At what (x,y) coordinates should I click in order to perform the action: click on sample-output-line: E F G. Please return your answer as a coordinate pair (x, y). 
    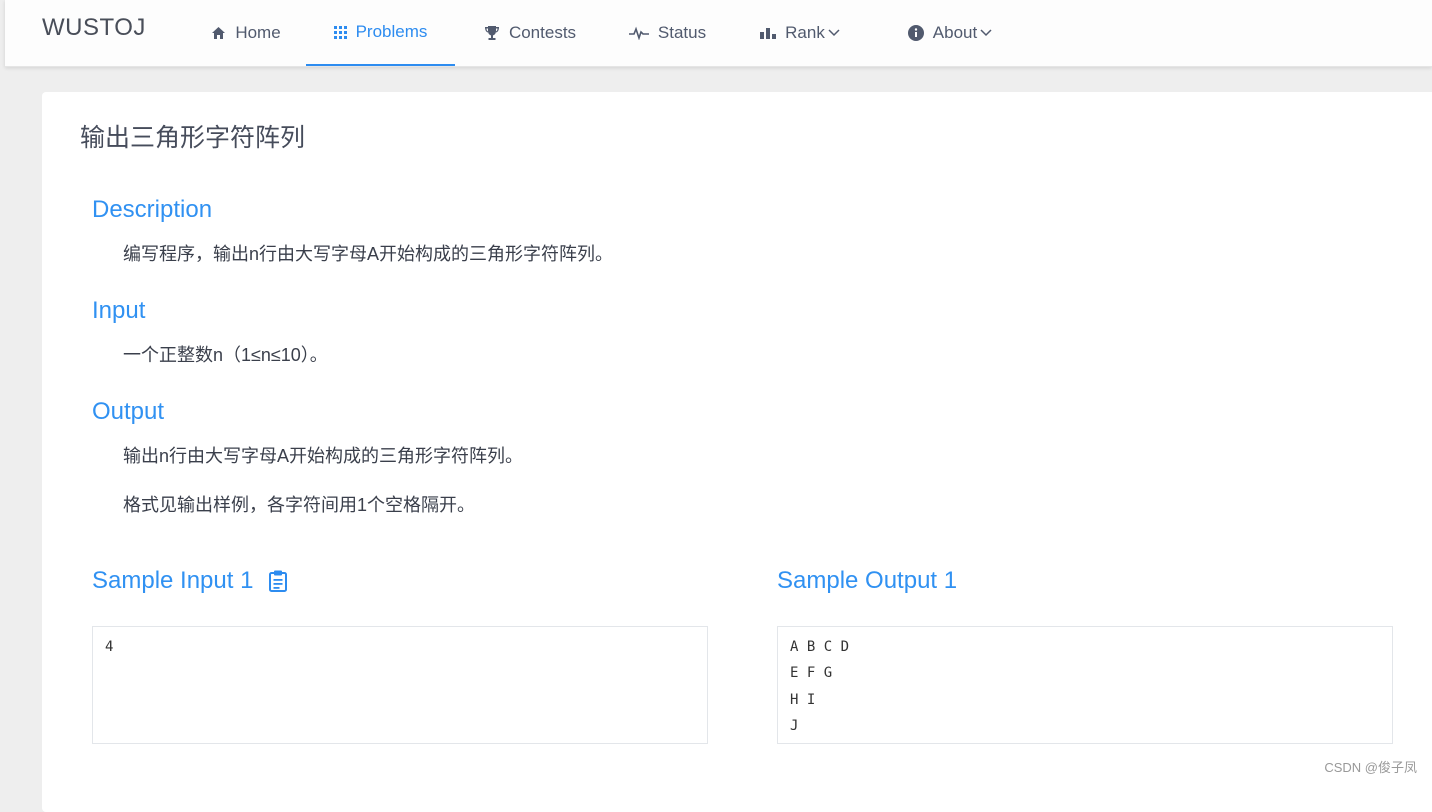
    Looking at the image, I should click on (811, 673).